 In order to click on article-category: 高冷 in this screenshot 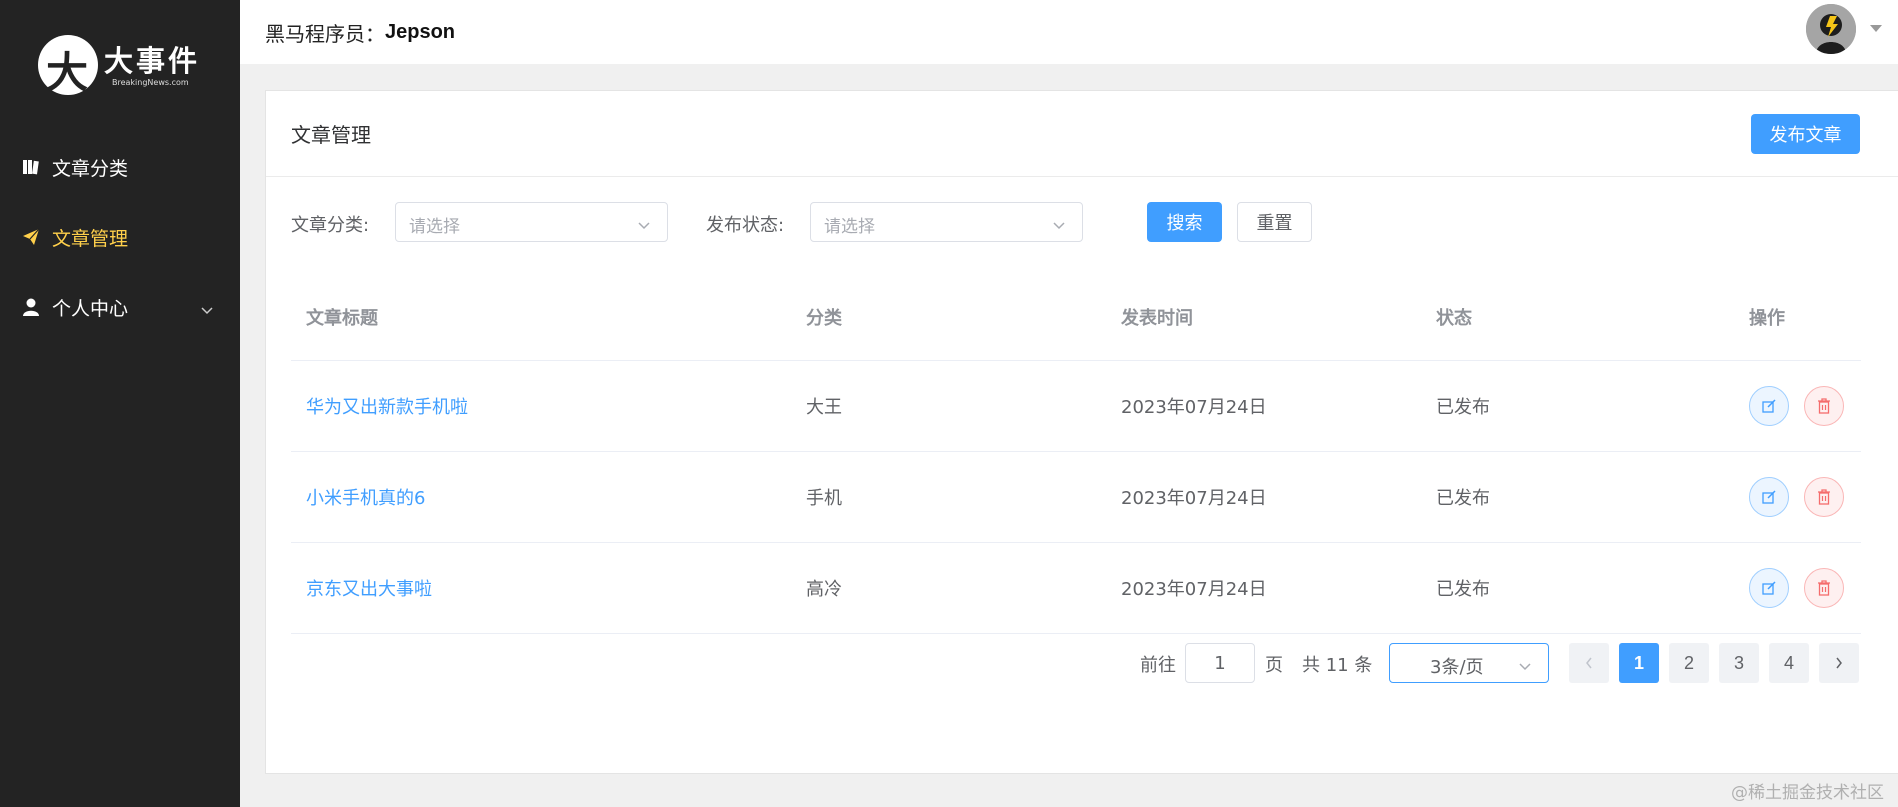, I will do `click(824, 589)`.